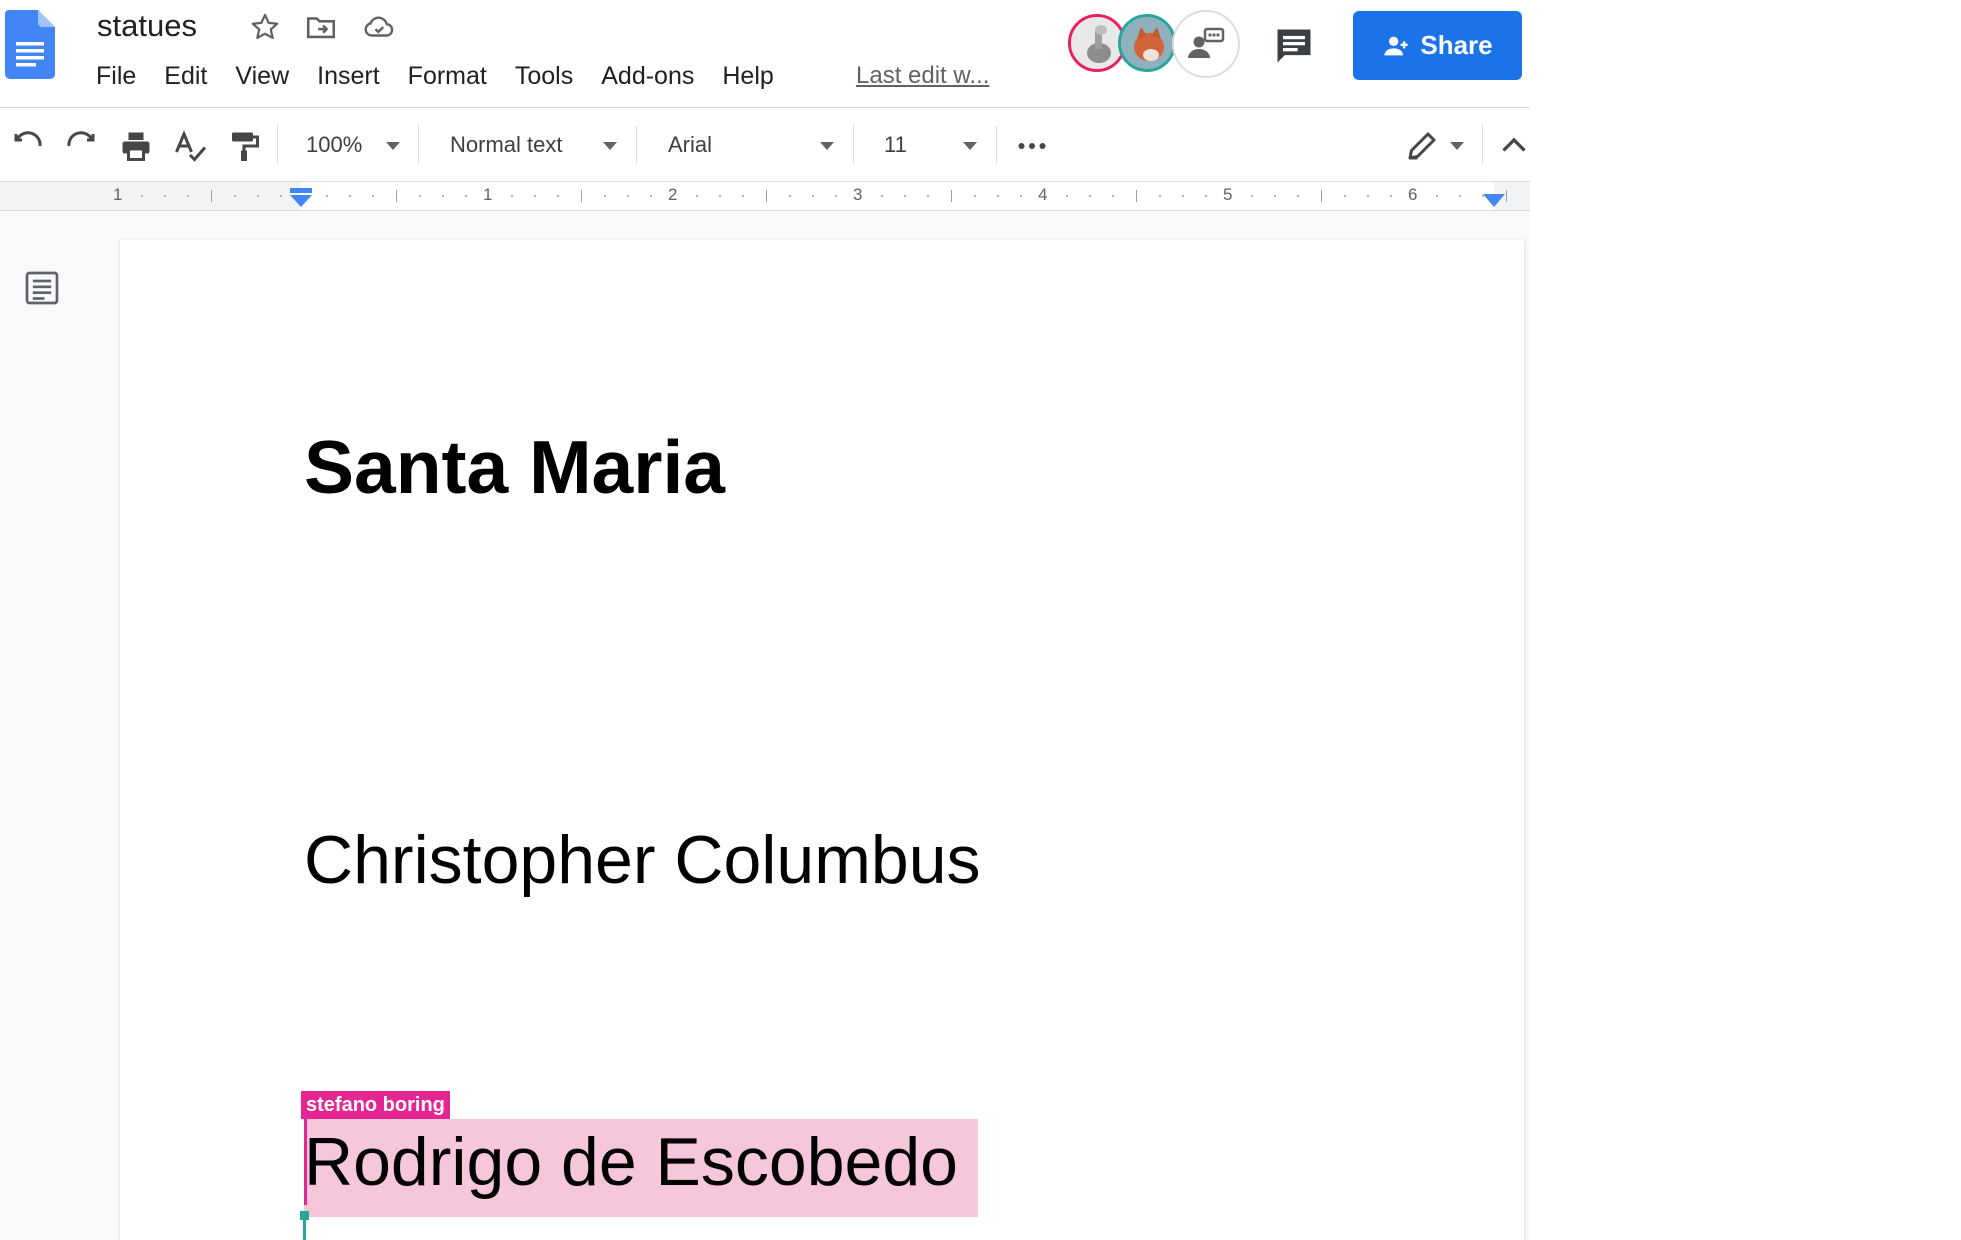 The width and height of the screenshot is (1961, 1240). Describe the element at coordinates (1413, 194) in the screenshot. I see `ruler-number: 6` at that location.